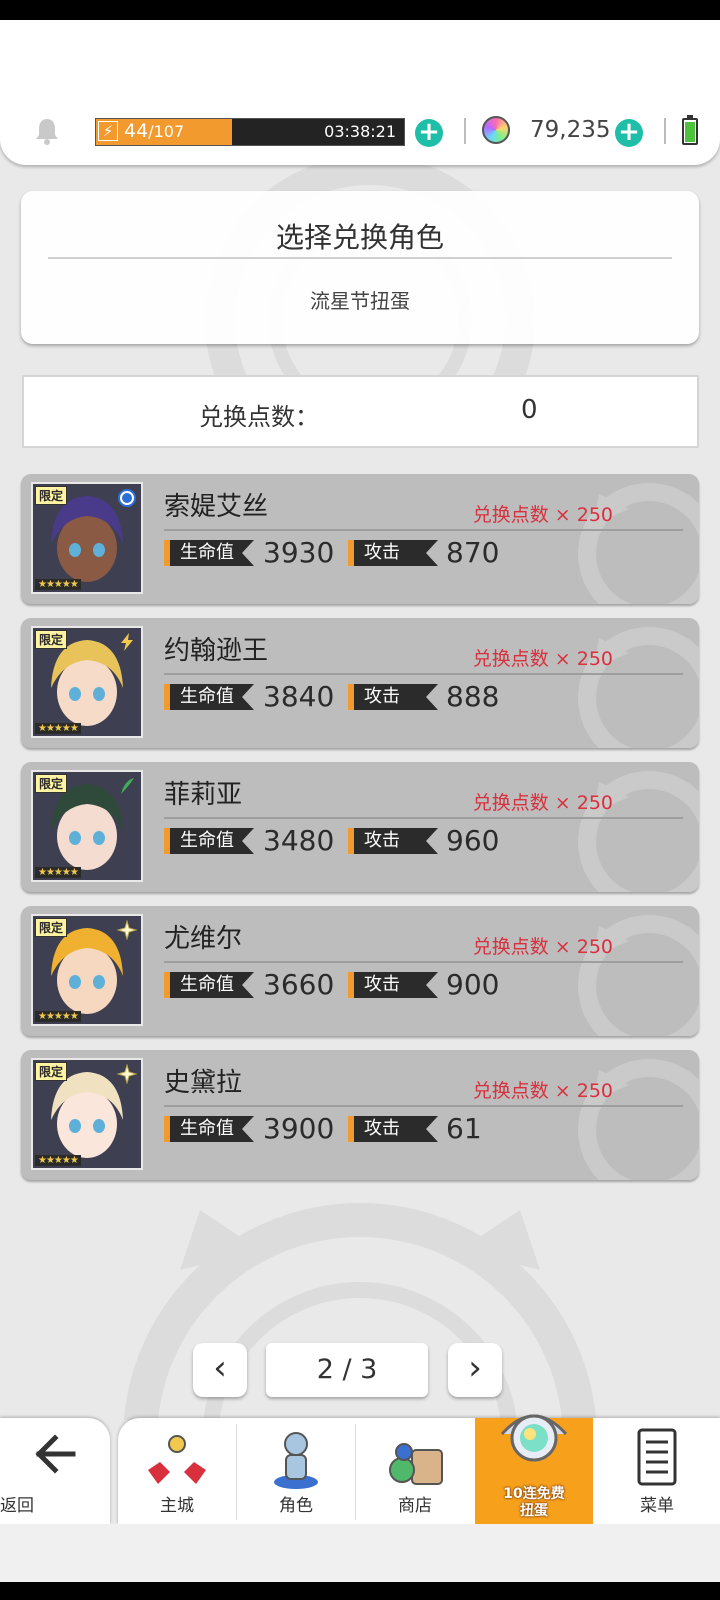 This screenshot has height=1600, width=720. I want to click on nav-characters: 角色, so click(296, 1471).